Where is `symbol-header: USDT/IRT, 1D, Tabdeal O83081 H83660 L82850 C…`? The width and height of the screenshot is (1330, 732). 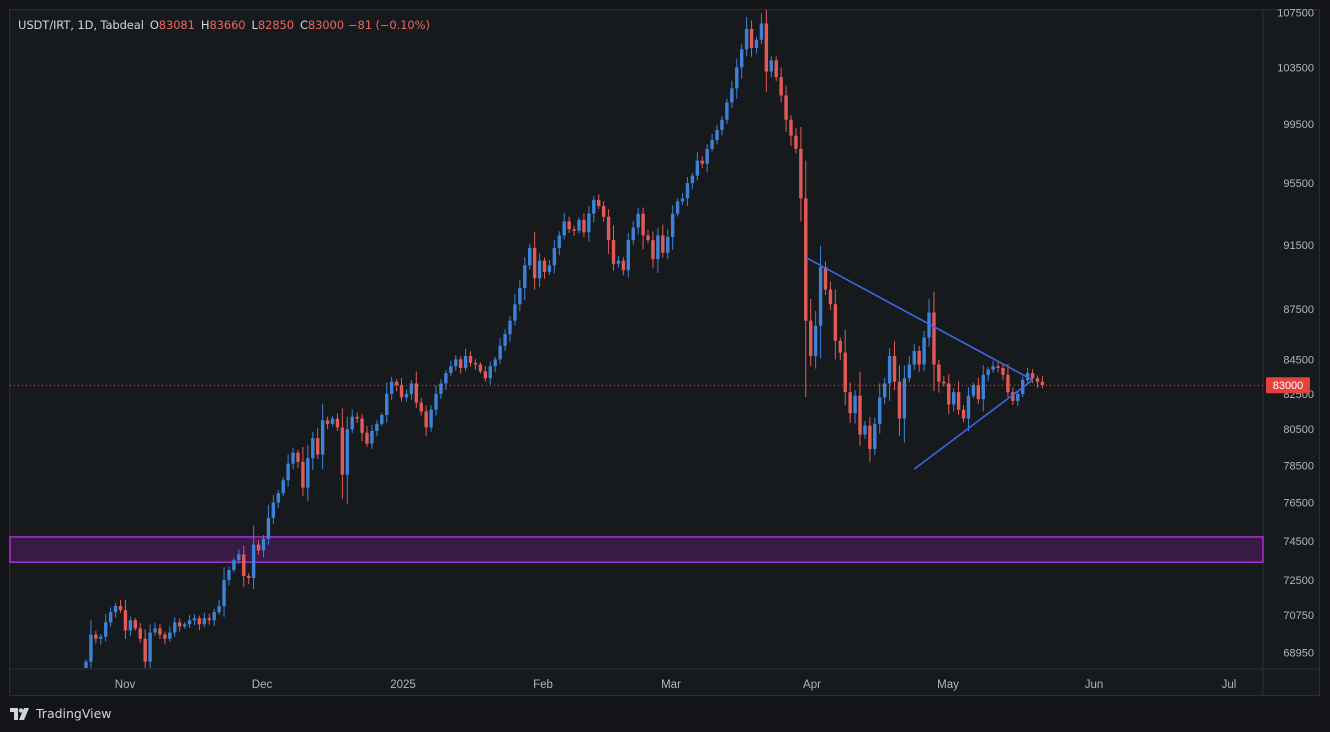
symbol-header: USDT/IRT, 1D, Tabdeal O83081 H83660 L82850 C… is located at coordinates (224, 25).